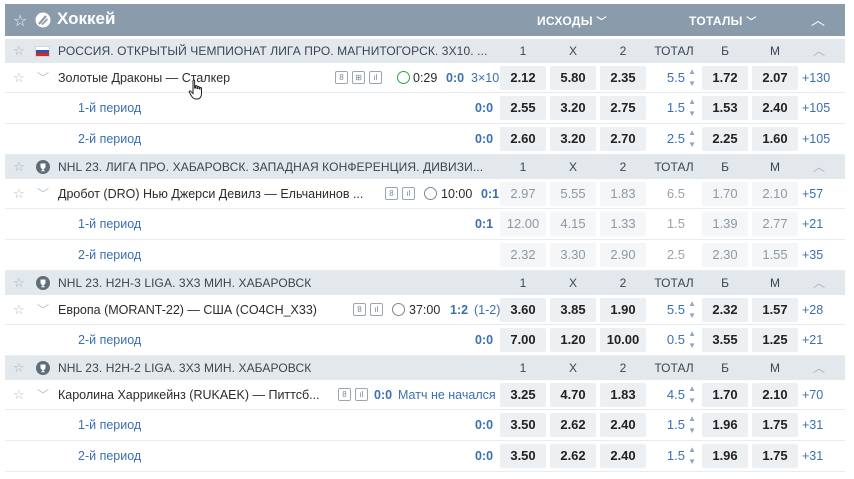  What do you see at coordinates (425, 224) in the screenshot?
I see `period-row: 1-й период 0:1 12.00 4.15 1.33 1.5 1.39 2.77 +21` at bounding box center [425, 224].